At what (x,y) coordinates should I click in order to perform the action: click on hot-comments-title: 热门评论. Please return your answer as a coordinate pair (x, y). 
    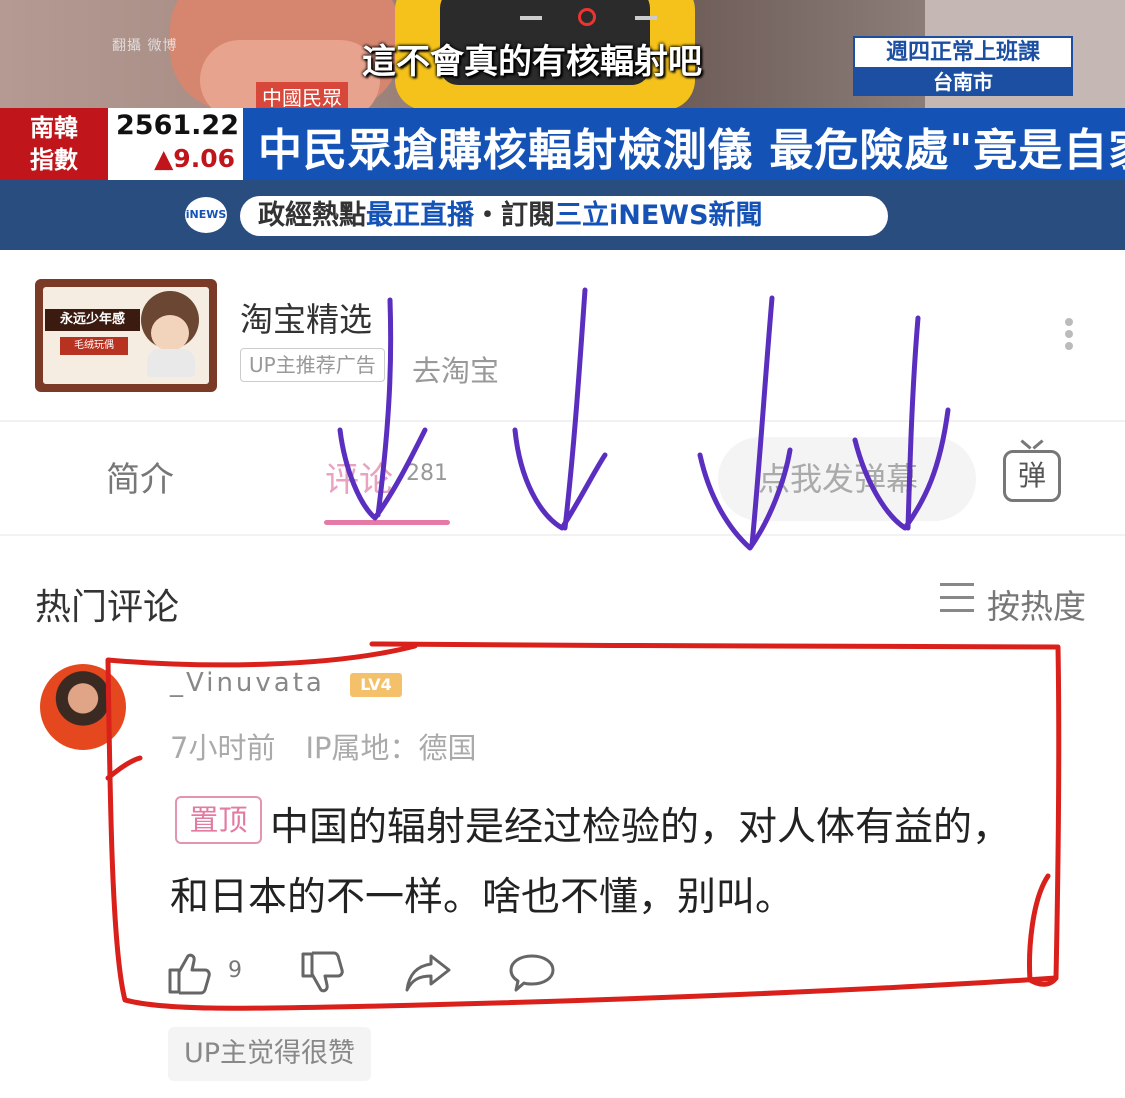
    Looking at the image, I should click on (107, 607).